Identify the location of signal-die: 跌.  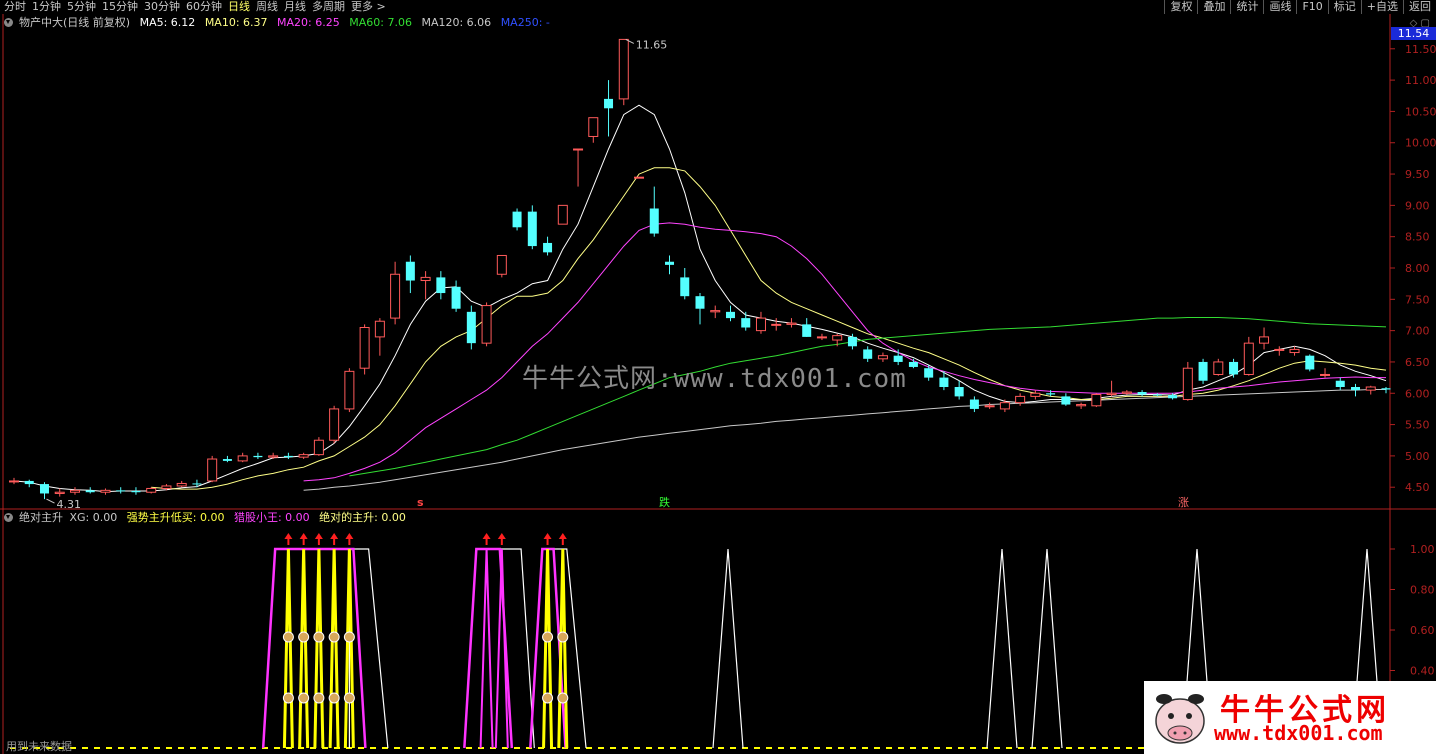
(664, 502).